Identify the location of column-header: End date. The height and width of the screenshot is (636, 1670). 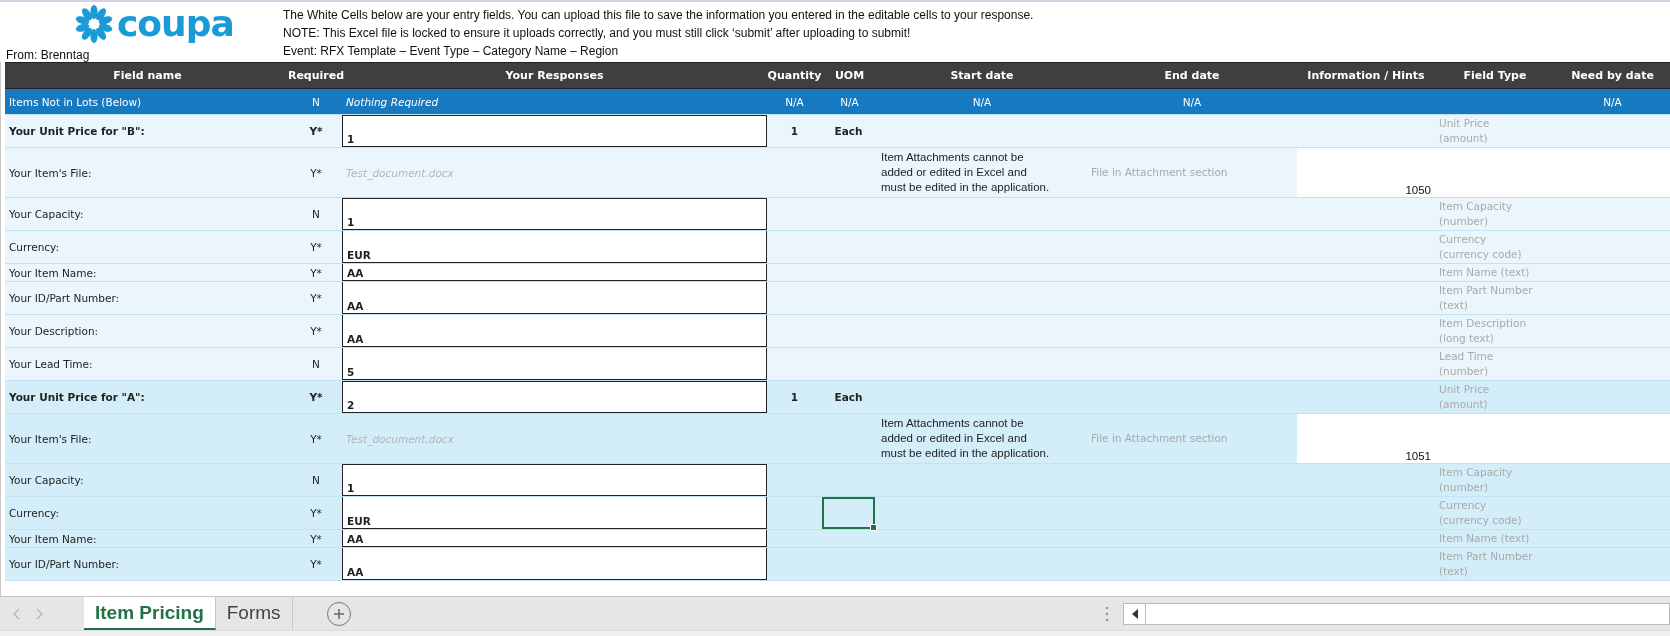
(1192, 76).